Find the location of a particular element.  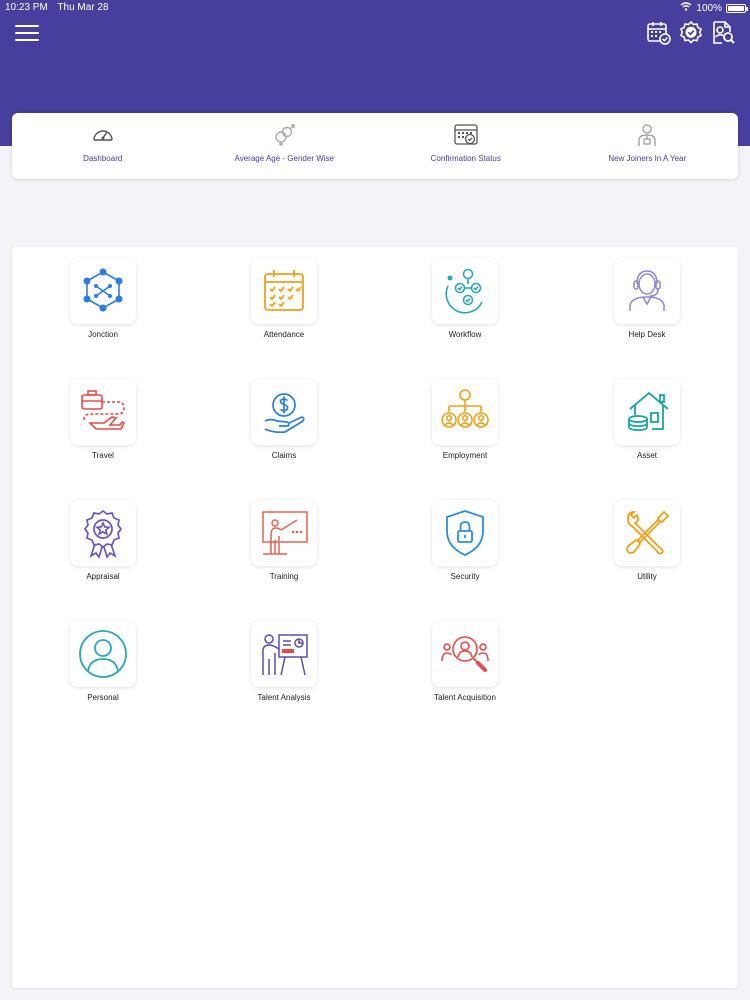

status-time: 10:23 PM is located at coordinates (26, 7).